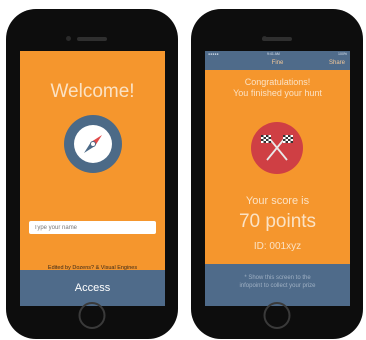  I want to click on congrats-message: Congratulations! You finished your hunt, so click(277, 88).